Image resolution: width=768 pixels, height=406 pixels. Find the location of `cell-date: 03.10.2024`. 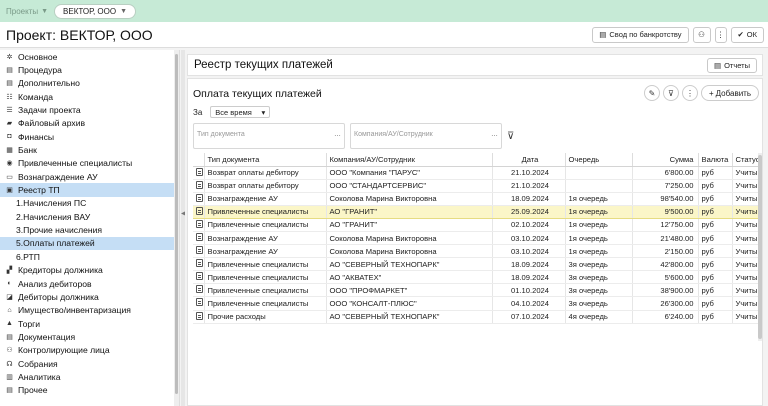

cell-date: 03.10.2024 is located at coordinates (529, 238).